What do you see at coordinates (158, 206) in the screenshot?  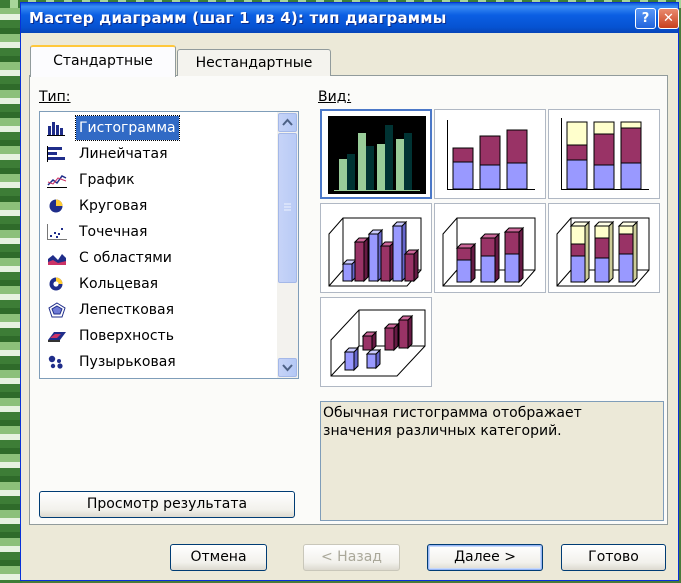 I see `list-item: Круговая` at bounding box center [158, 206].